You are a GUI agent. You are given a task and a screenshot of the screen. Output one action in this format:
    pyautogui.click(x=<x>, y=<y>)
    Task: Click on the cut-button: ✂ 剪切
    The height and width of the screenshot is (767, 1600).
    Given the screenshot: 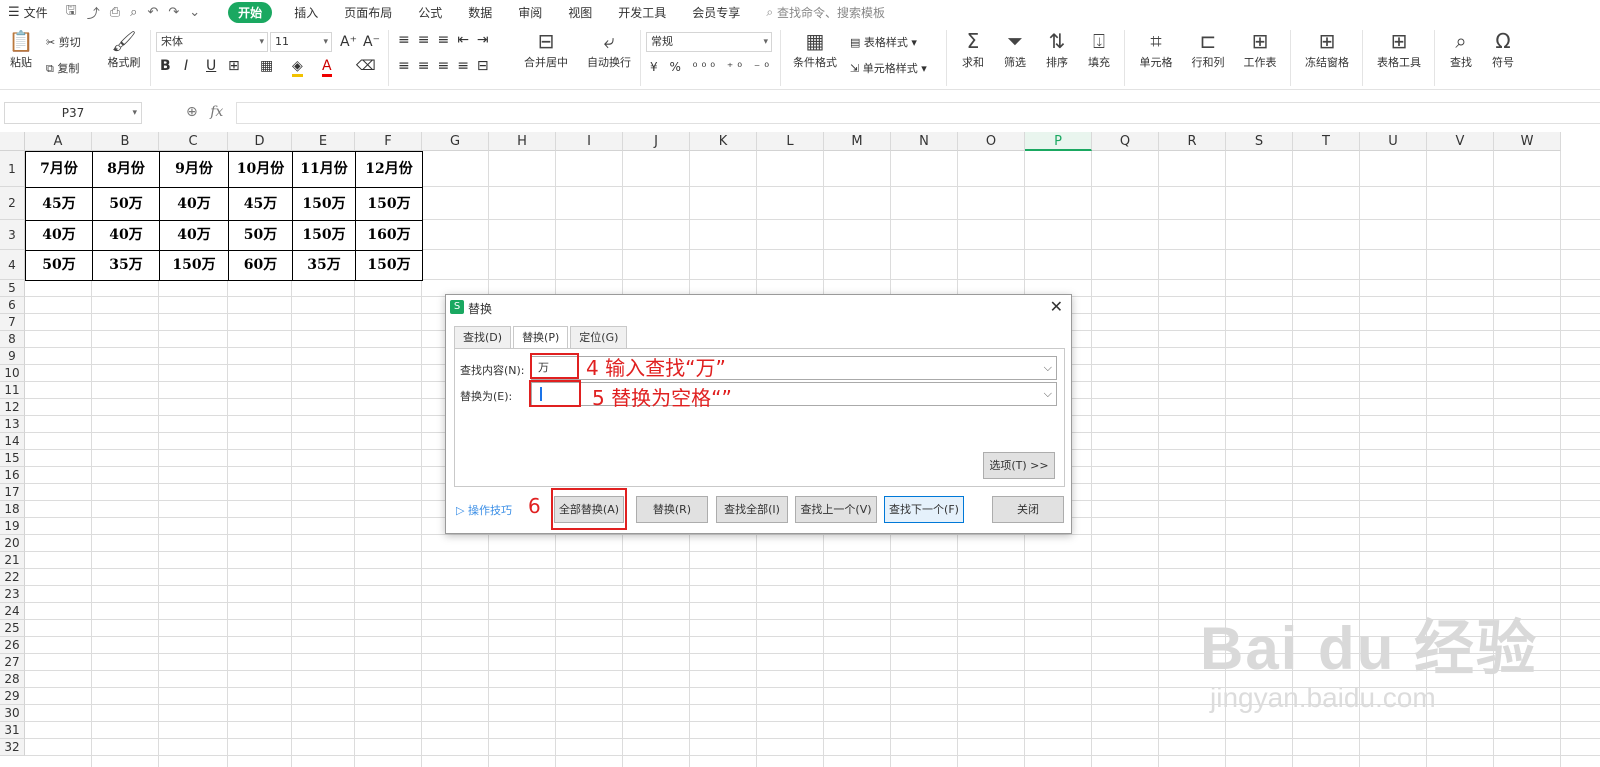 What is the action you would take?
    pyautogui.click(x=63, y=42)
    